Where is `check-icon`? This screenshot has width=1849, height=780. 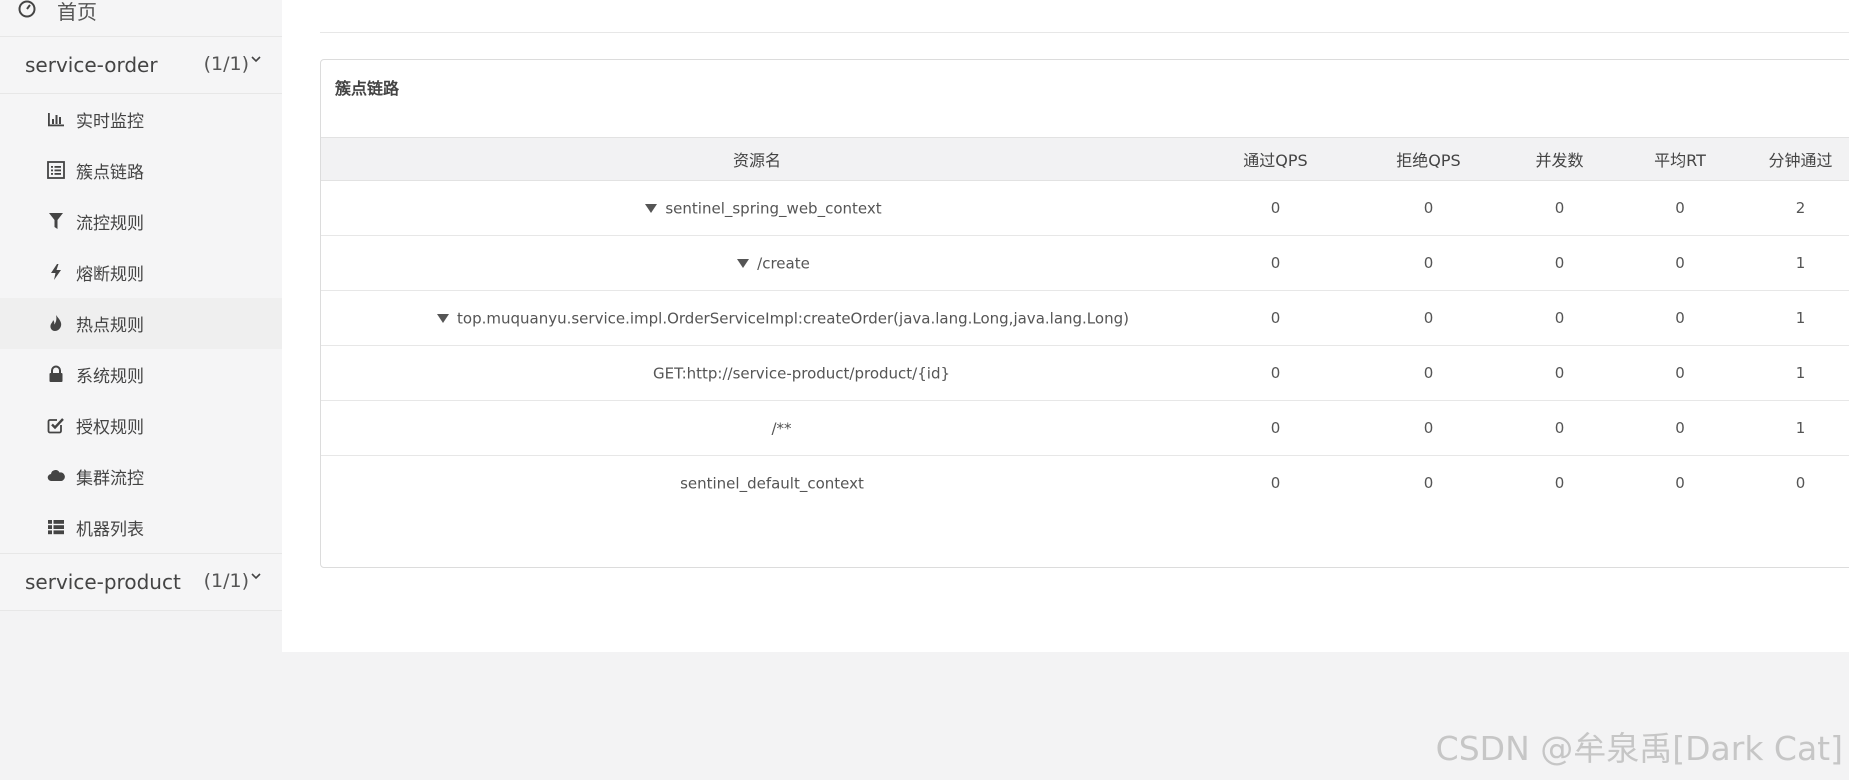 check-icon is located at coordinates (55, 426).